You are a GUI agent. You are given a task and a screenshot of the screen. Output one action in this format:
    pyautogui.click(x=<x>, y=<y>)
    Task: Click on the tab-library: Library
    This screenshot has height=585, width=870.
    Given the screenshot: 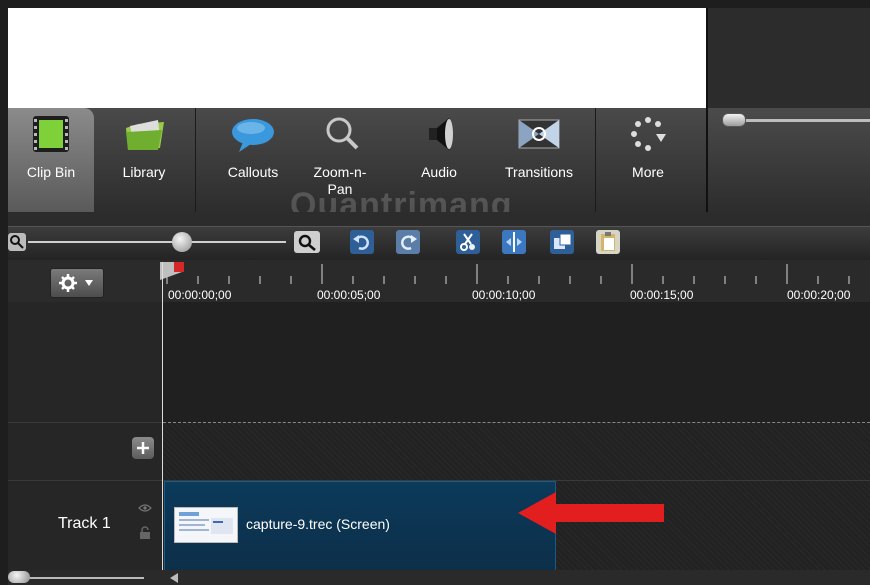 What is the action you would take?
    pyautogui.click(x=144, y=160)
    